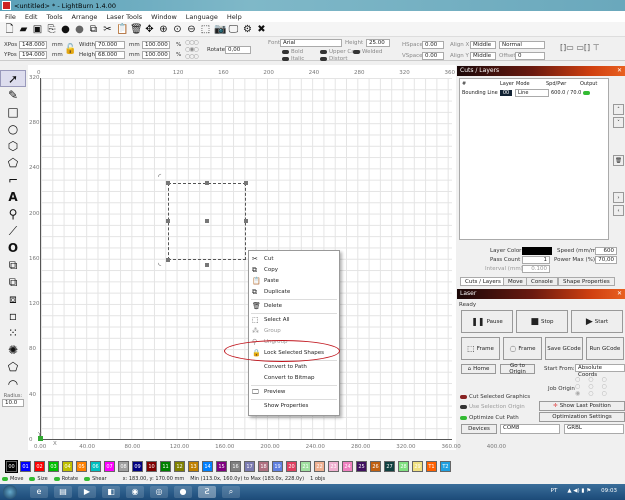 Image resolution: width=625 pixels, height=500 pixels. Describe the element at coordinates (207, 492) in the screenshot. I see `lightburn-task-icon: Ƨ` at that location.